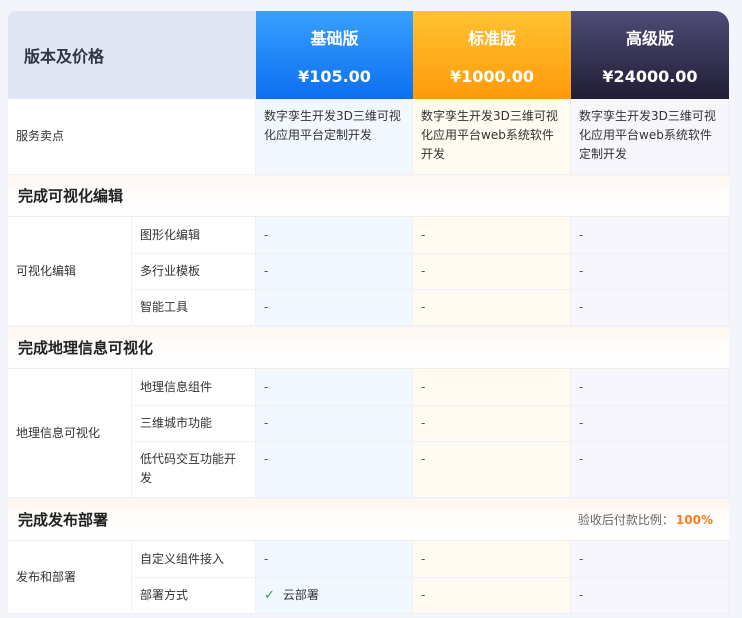 The width and height of the screenshot is (742, 618). What do you see at coordinates (86, 348) in the screenshot?
I see `section-title: 完成地理信息可视化` at bounding box center [86, 348].